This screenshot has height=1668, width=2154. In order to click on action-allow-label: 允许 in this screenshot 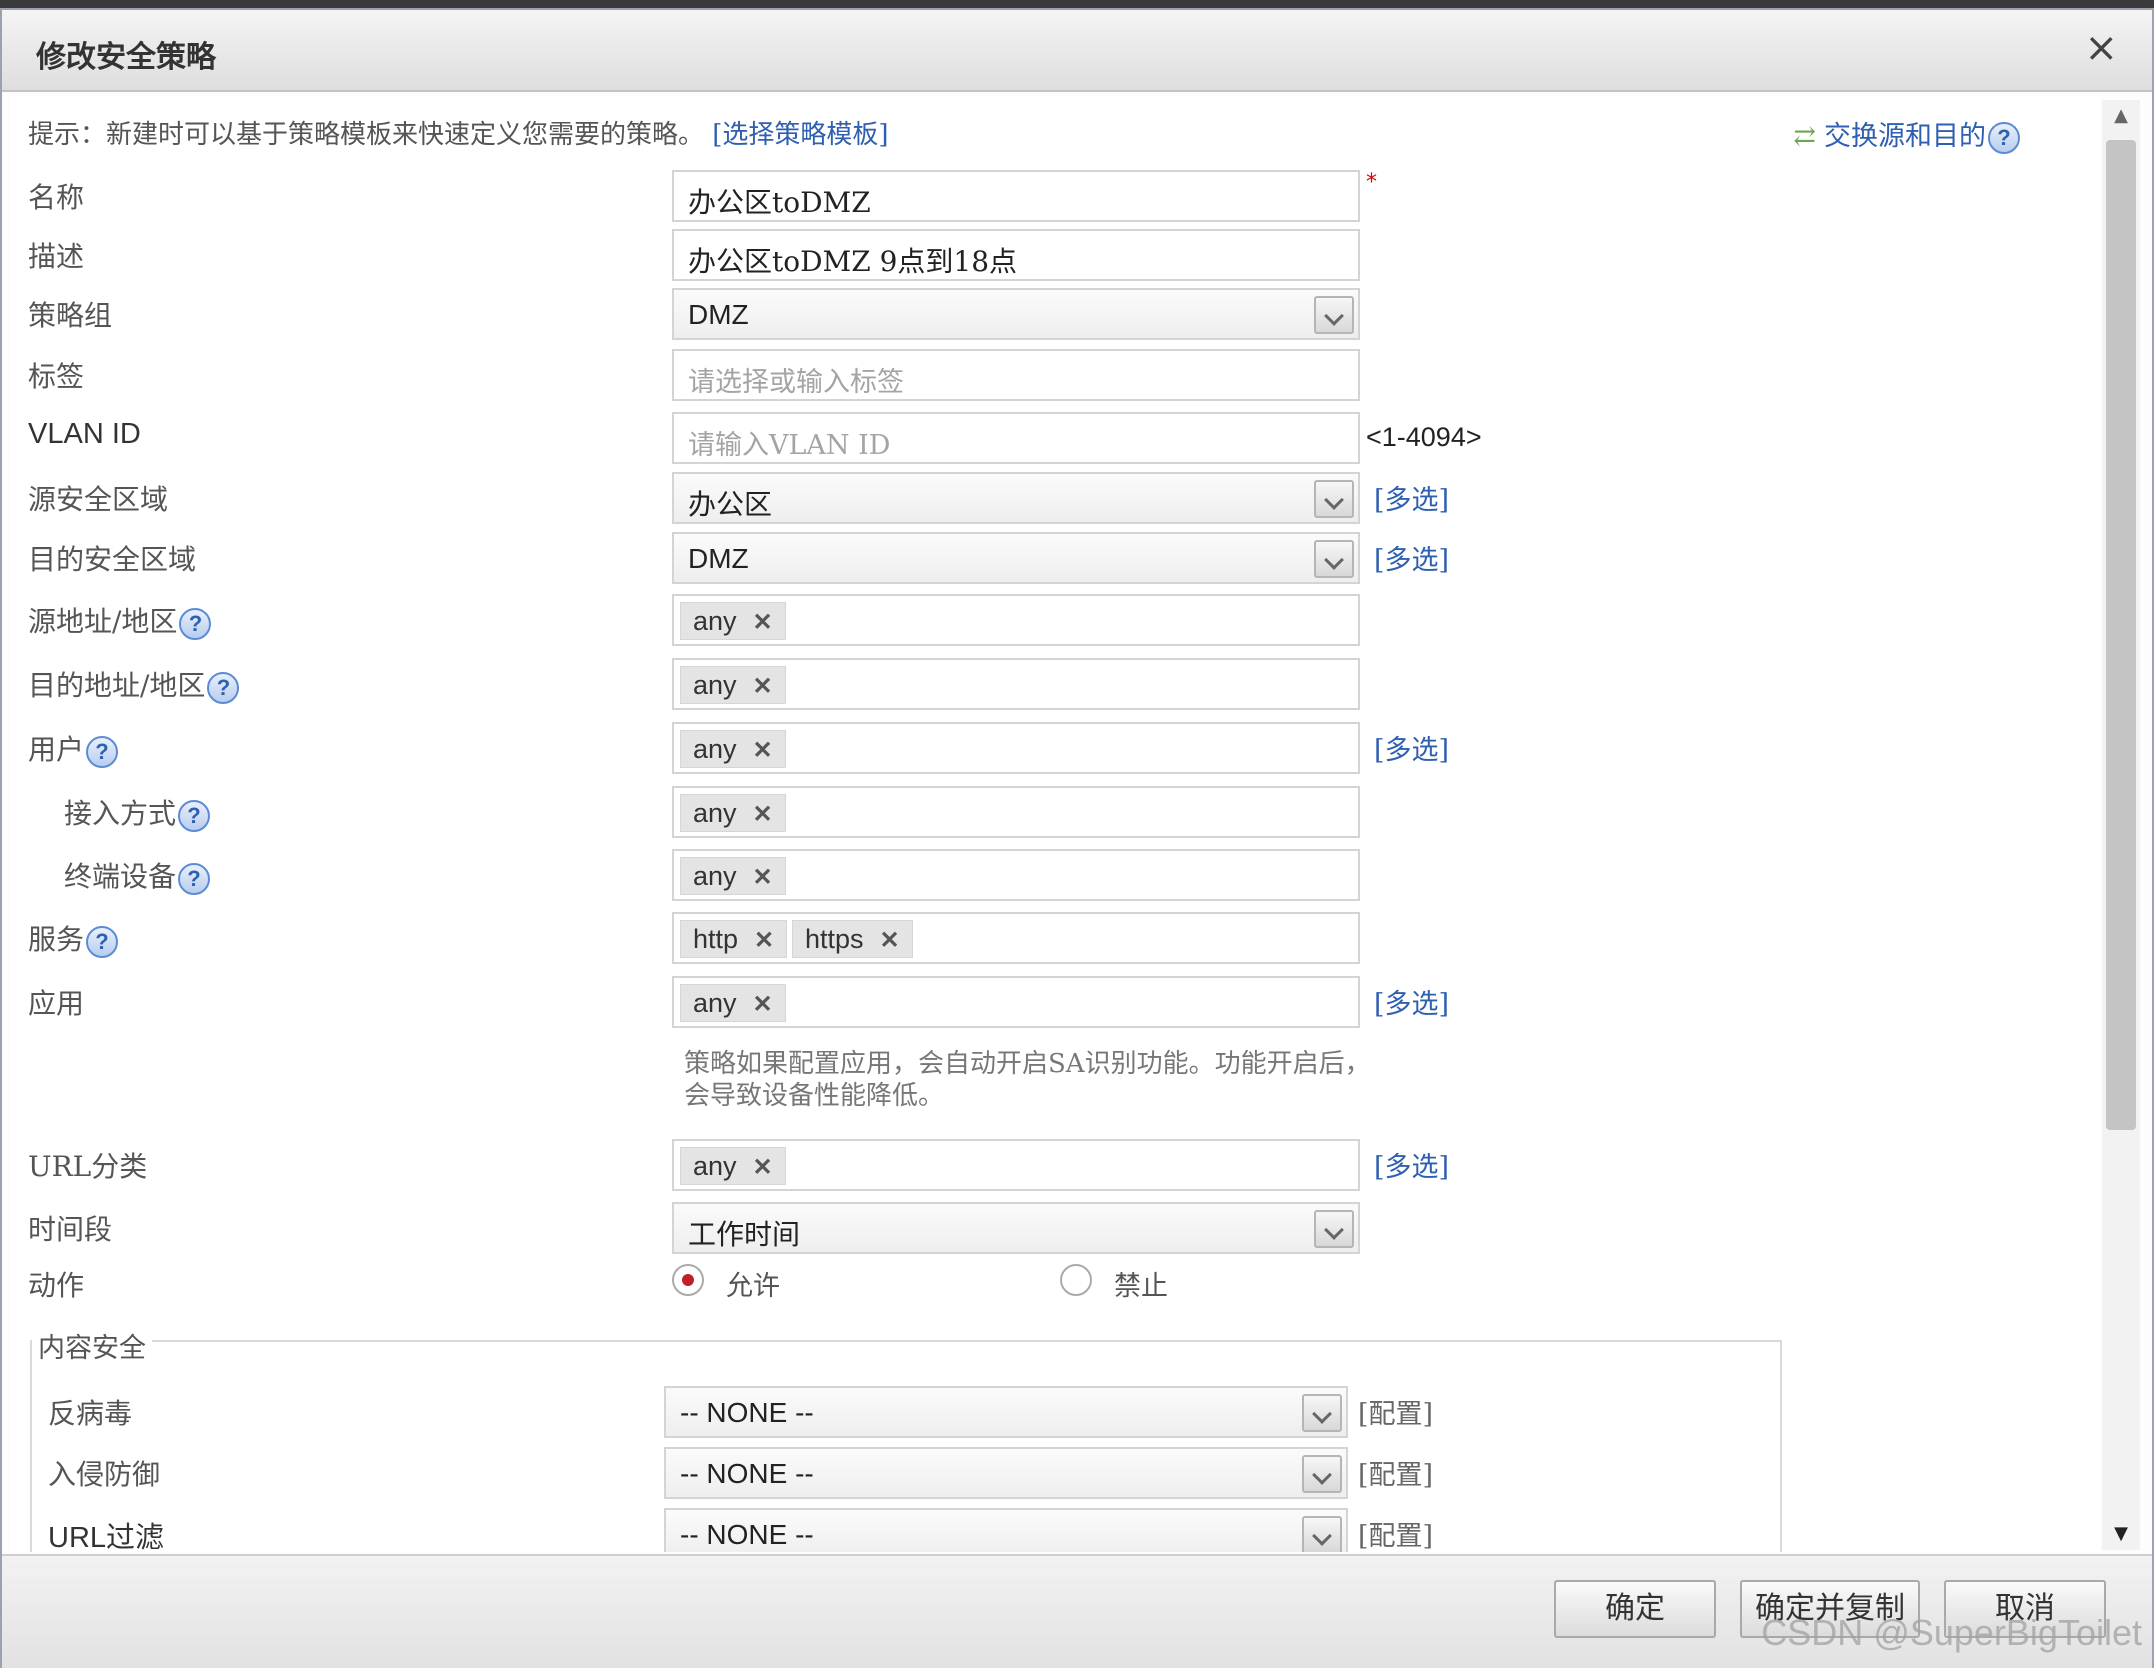, I will do `click(753, 1283)`.